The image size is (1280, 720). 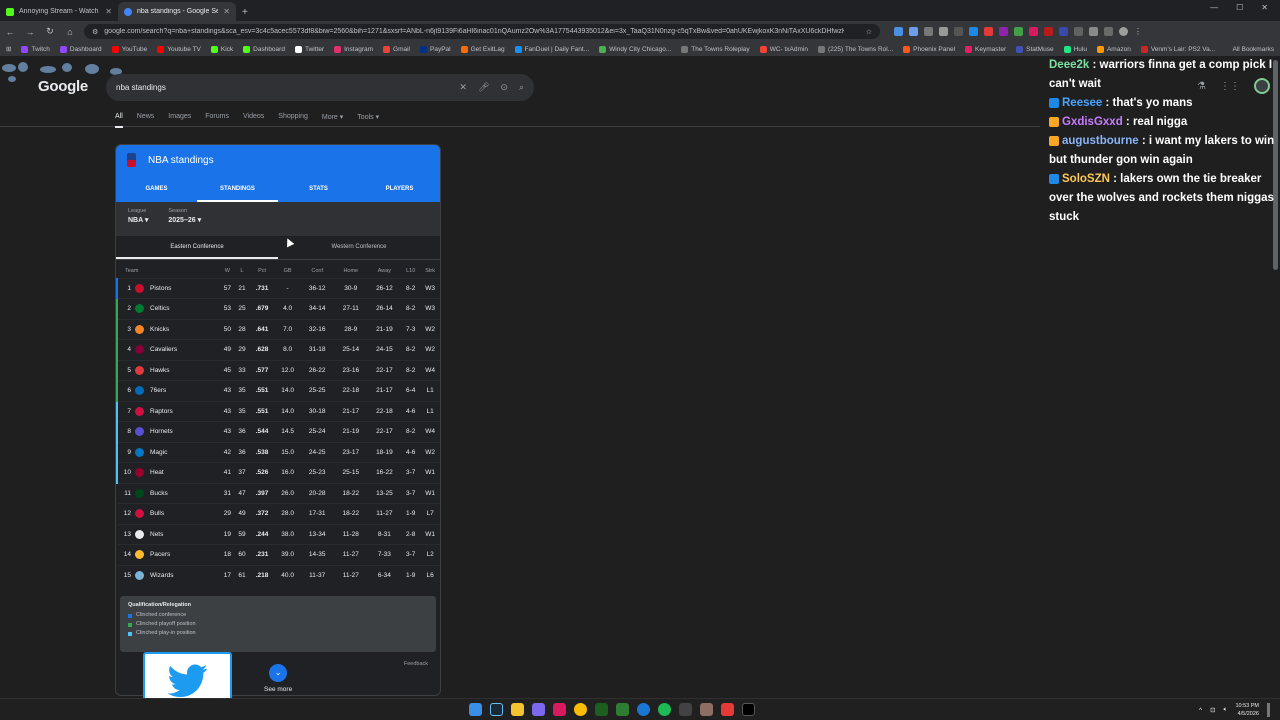 I want to click on search-tab-tools: Tools ▾, so click(x=368, y=120).